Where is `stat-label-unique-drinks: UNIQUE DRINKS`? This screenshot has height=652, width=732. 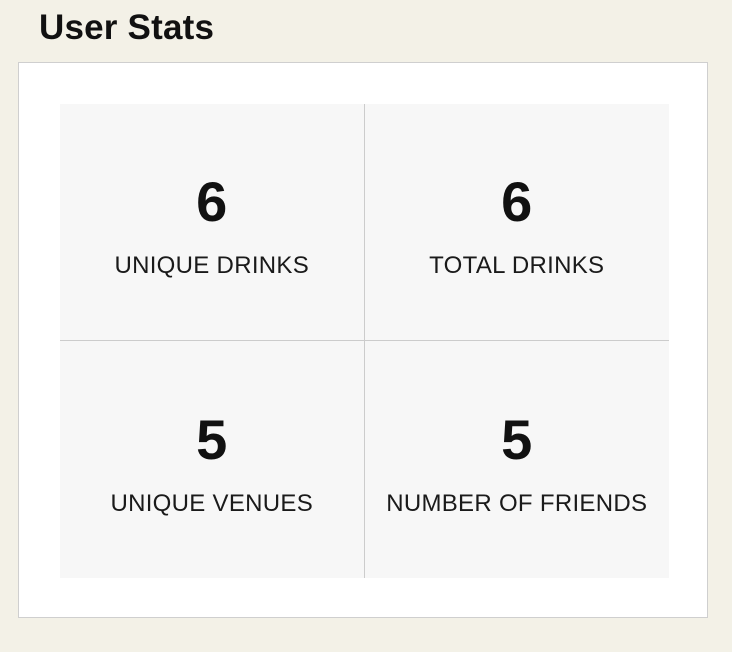
stat-label-unique-drinks: UNIQUE DRINKS is located at coordinates (212, 265).